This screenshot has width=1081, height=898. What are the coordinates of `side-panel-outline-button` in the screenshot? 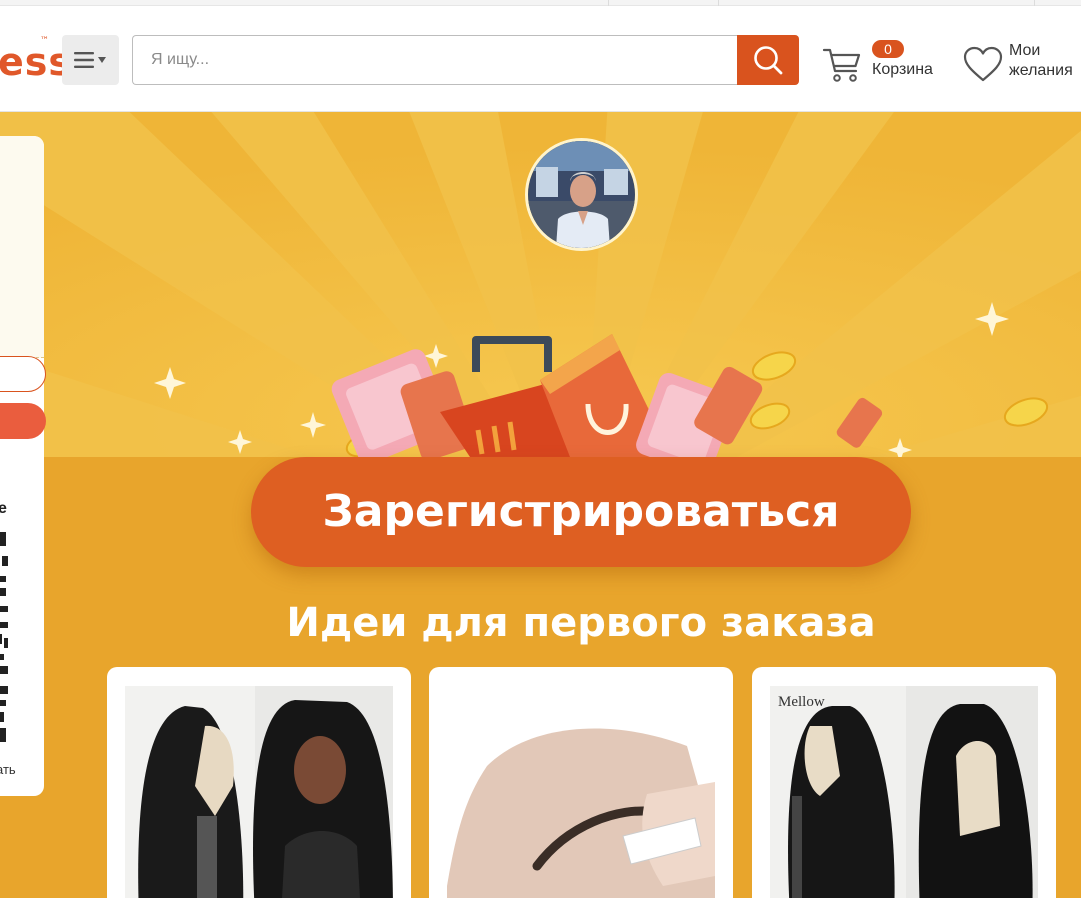 It's located at (23, 374).